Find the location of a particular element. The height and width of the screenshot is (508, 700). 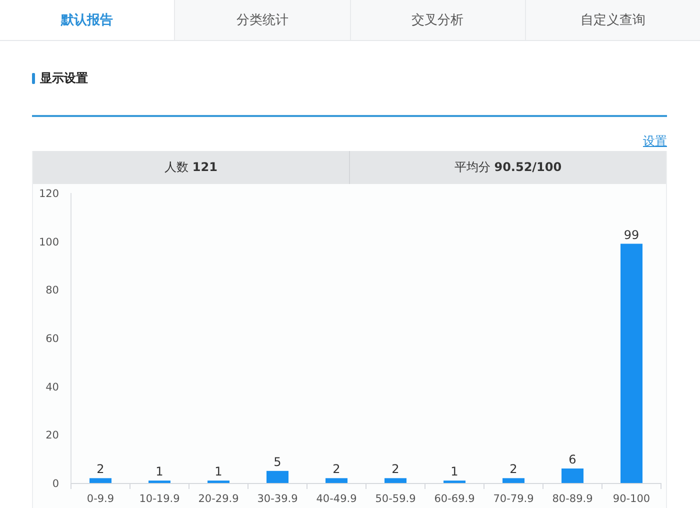

y-tick-label: 120 is located at coordinates (48, 194).